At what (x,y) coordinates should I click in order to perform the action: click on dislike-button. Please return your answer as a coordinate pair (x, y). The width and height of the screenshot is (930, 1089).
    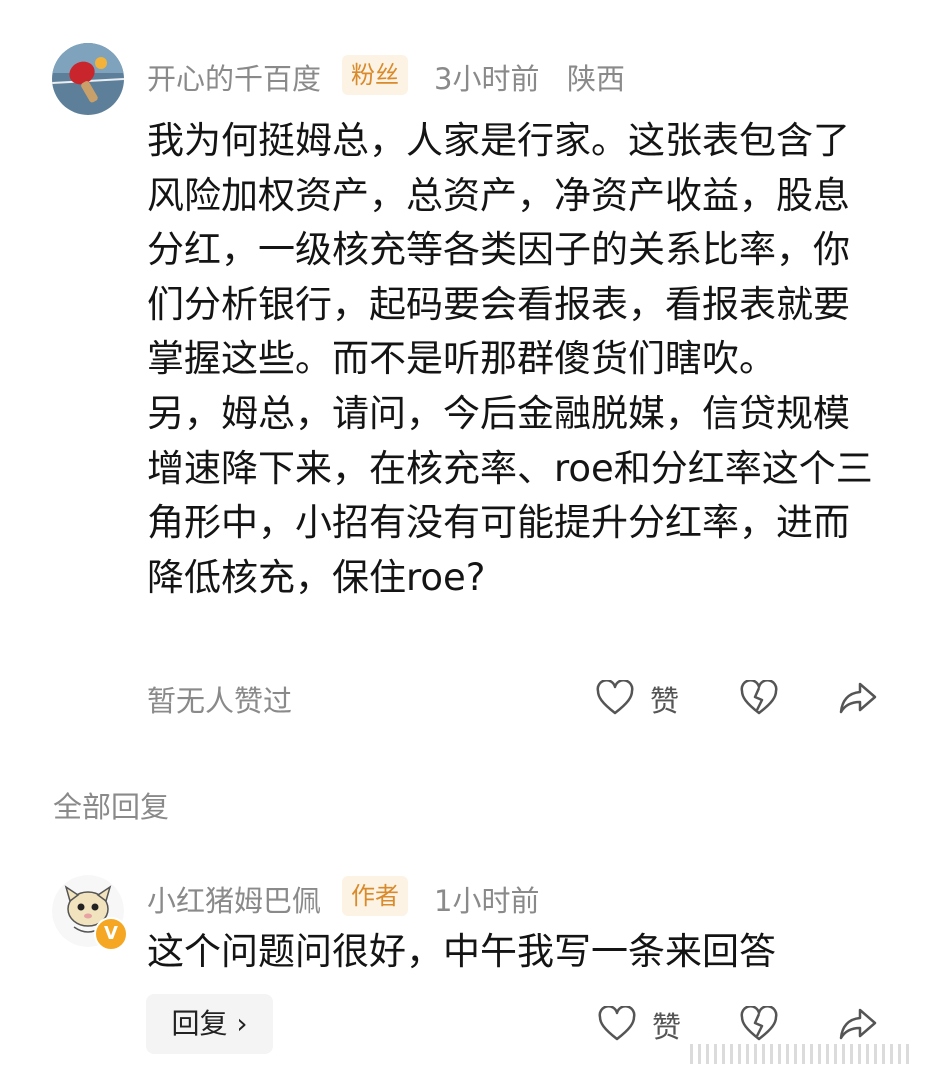
    Looking at the image, I should click on (759, 698).